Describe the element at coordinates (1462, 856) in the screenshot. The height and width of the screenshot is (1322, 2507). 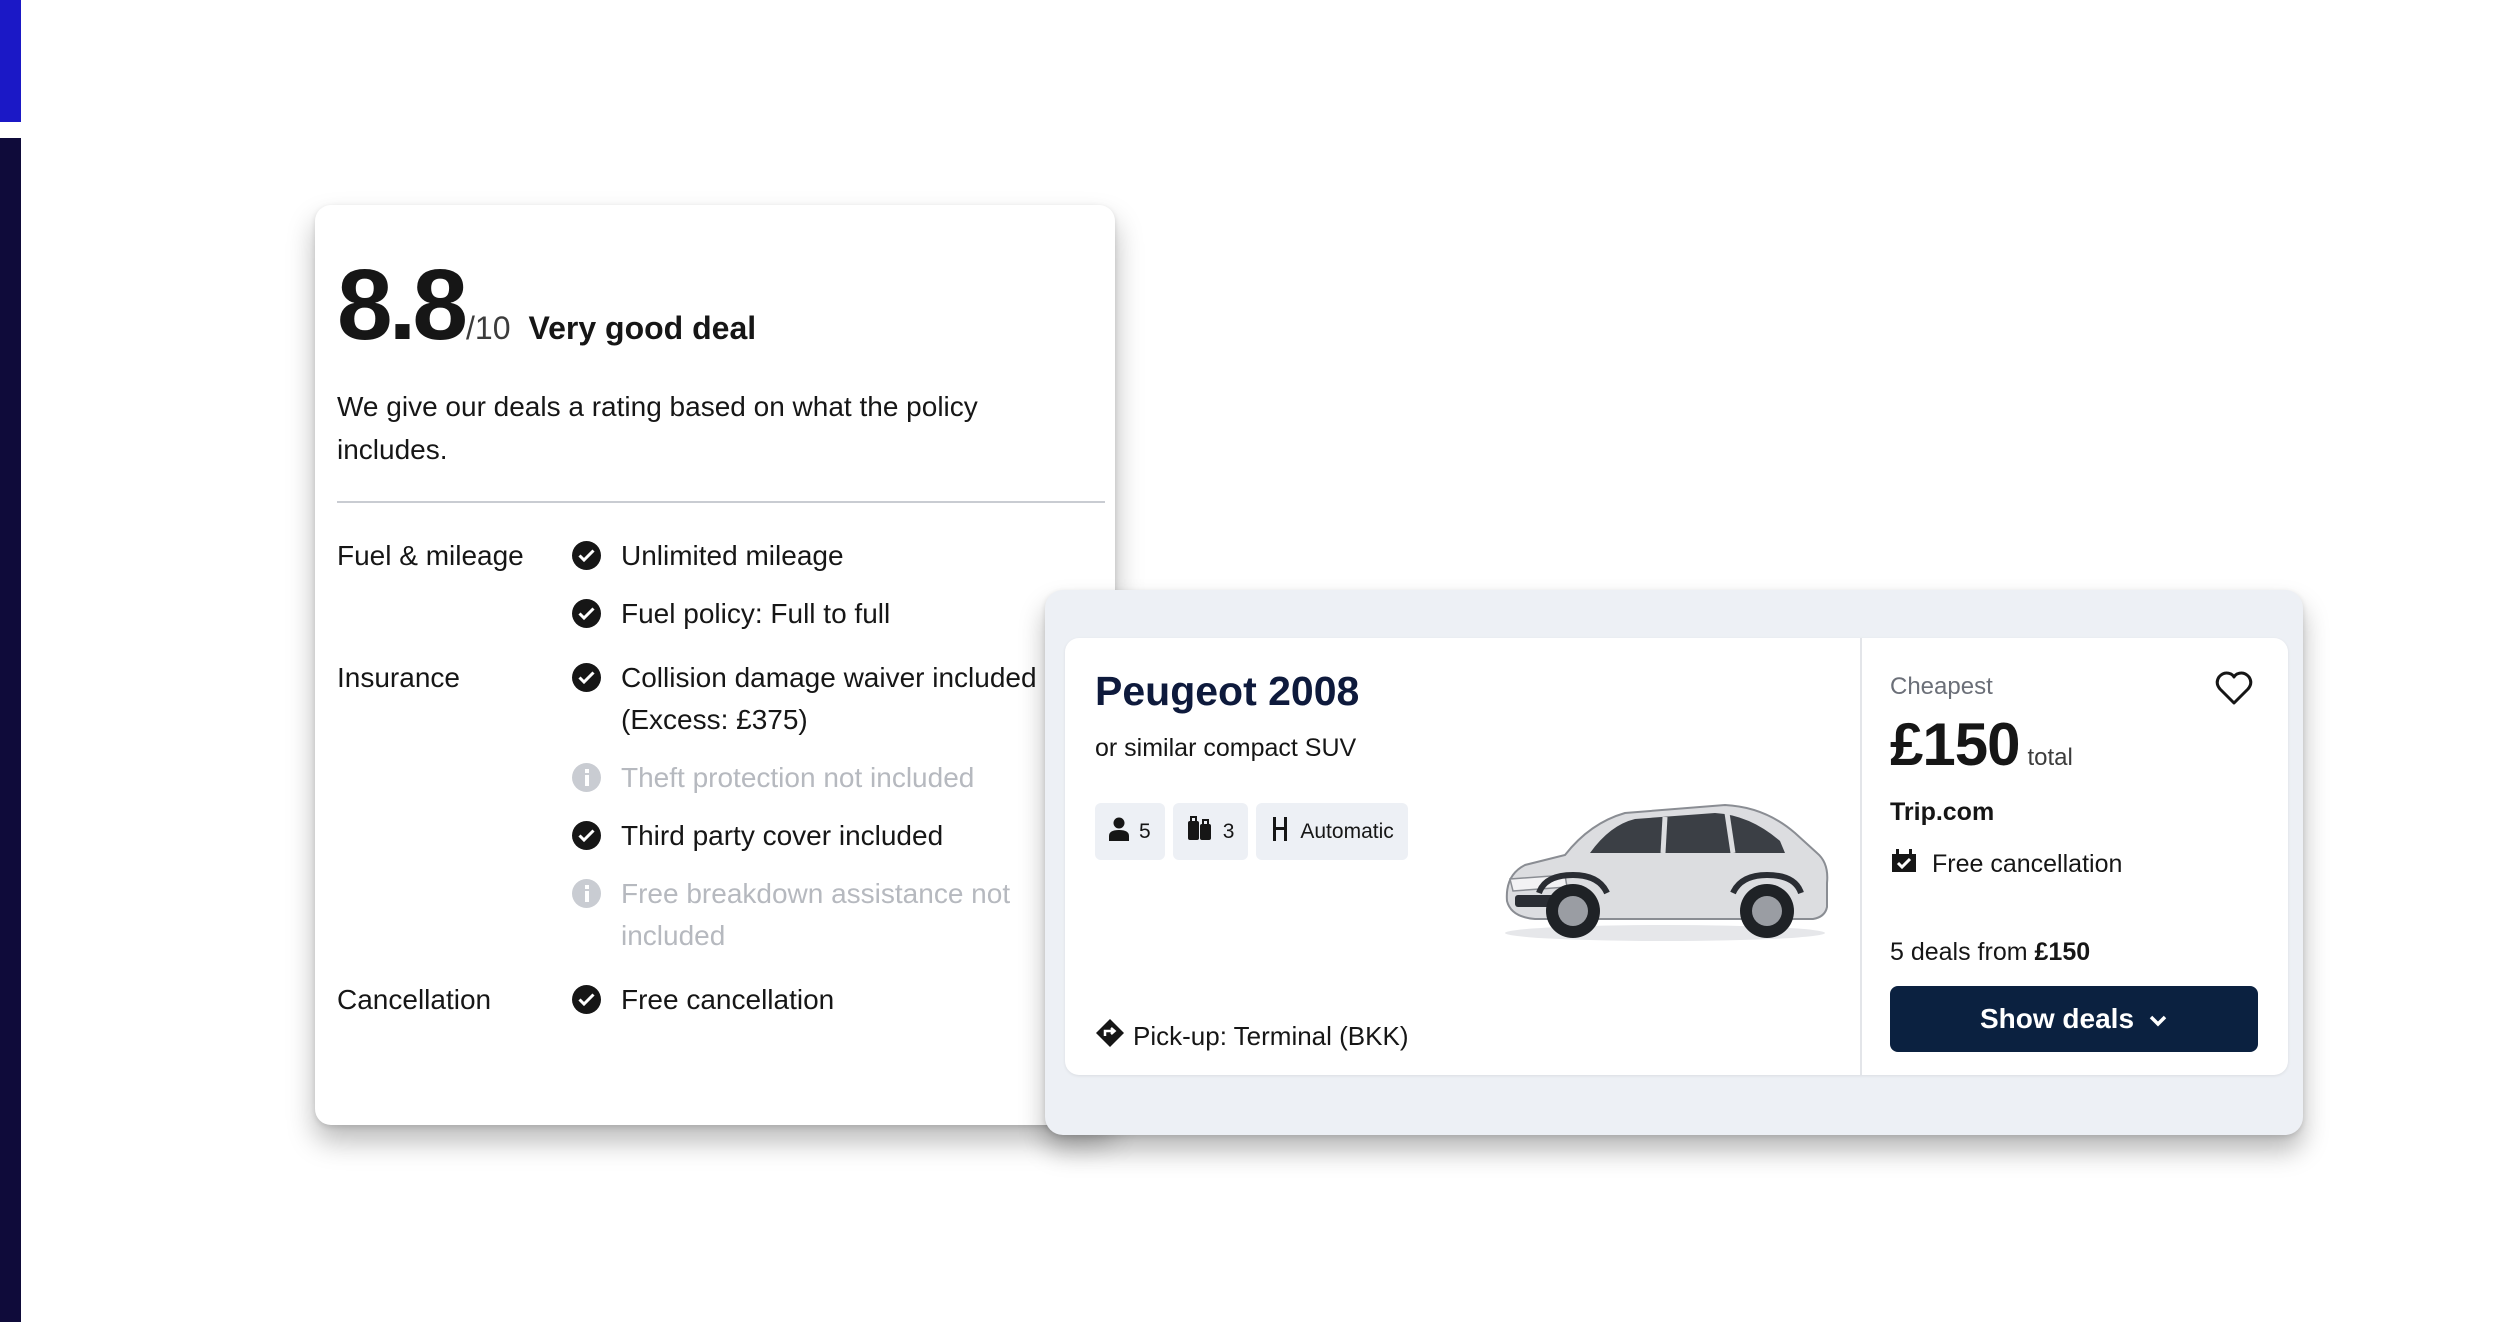
I see `car-info-section: Peugeot 2008 or similar compact SUV 5 3` at that location.